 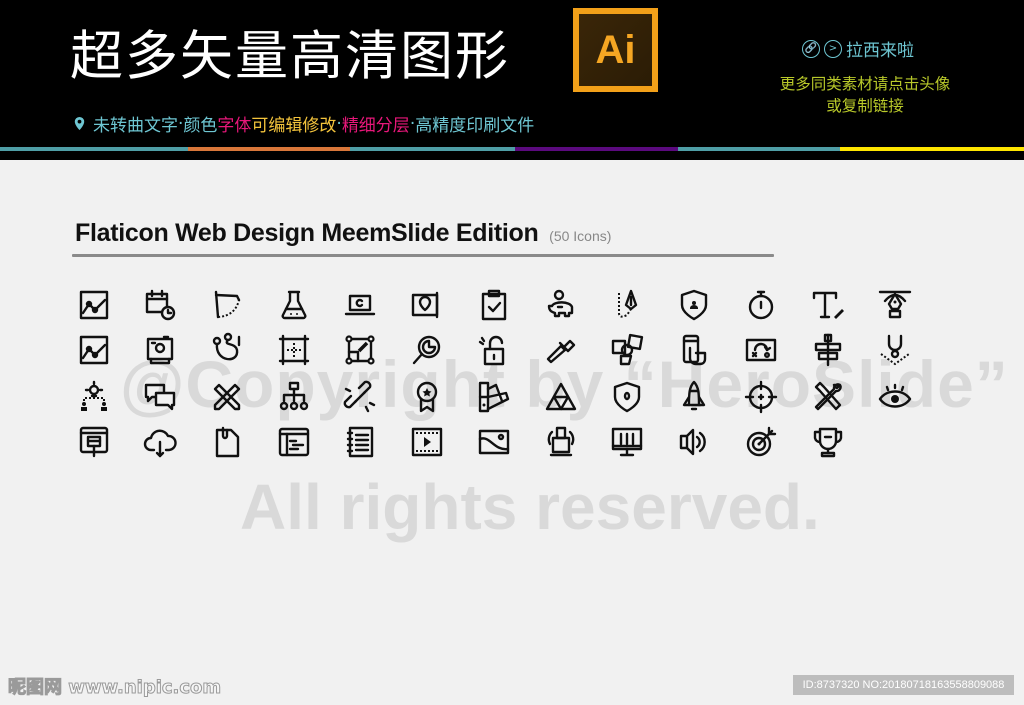 I want to click on eye-icon, so click(x=895, y=397).